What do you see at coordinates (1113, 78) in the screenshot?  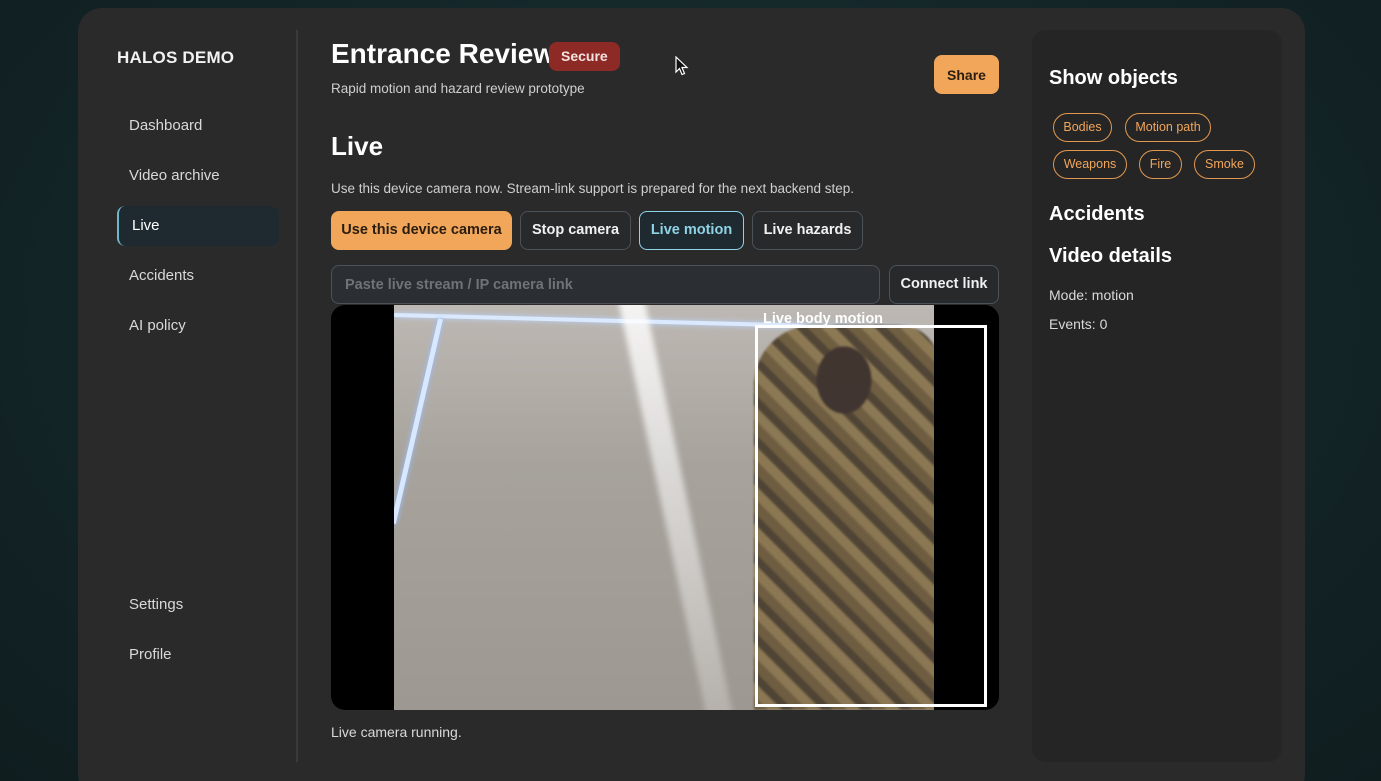 I see `show-objects-title: Show objects` at bounding box center [1113, 78].